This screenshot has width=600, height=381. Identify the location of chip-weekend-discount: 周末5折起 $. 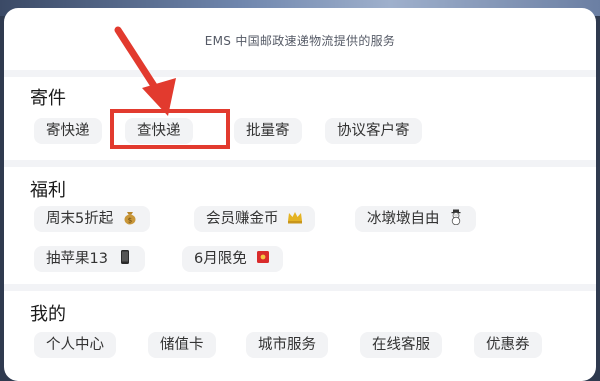
(92, 219).